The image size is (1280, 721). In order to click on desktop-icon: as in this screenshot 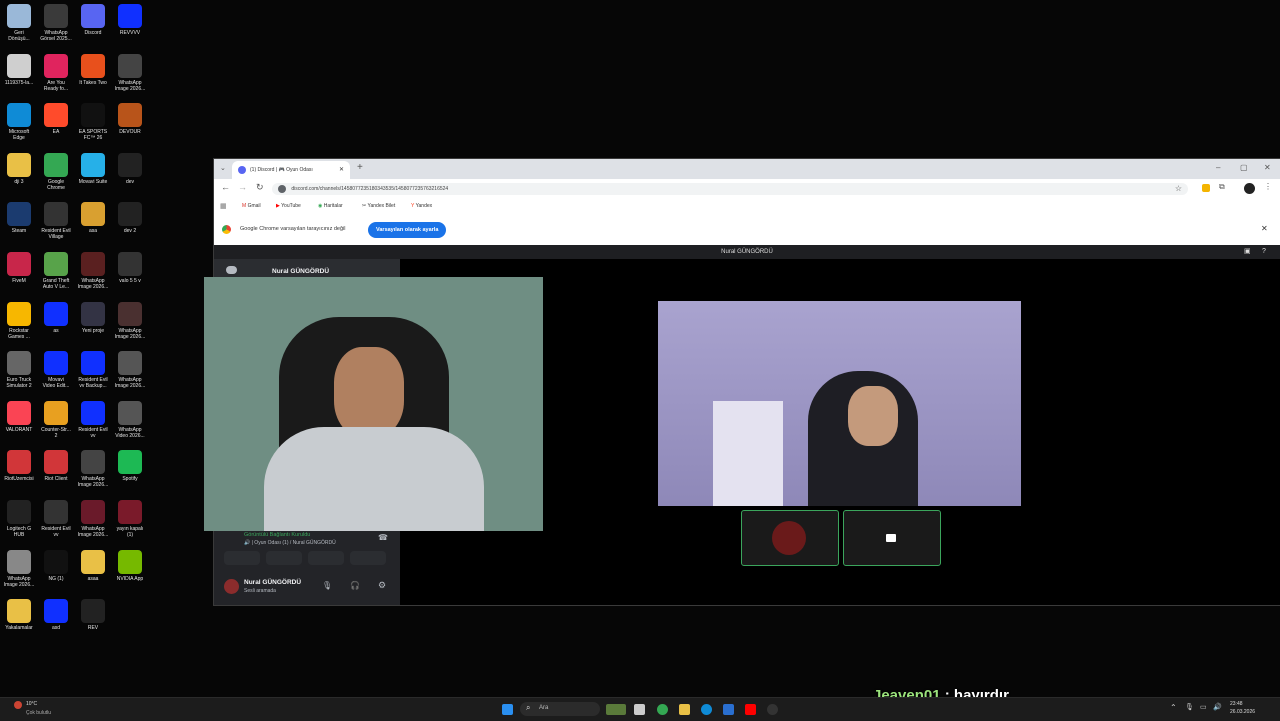, I will do `click(56, 320)`.